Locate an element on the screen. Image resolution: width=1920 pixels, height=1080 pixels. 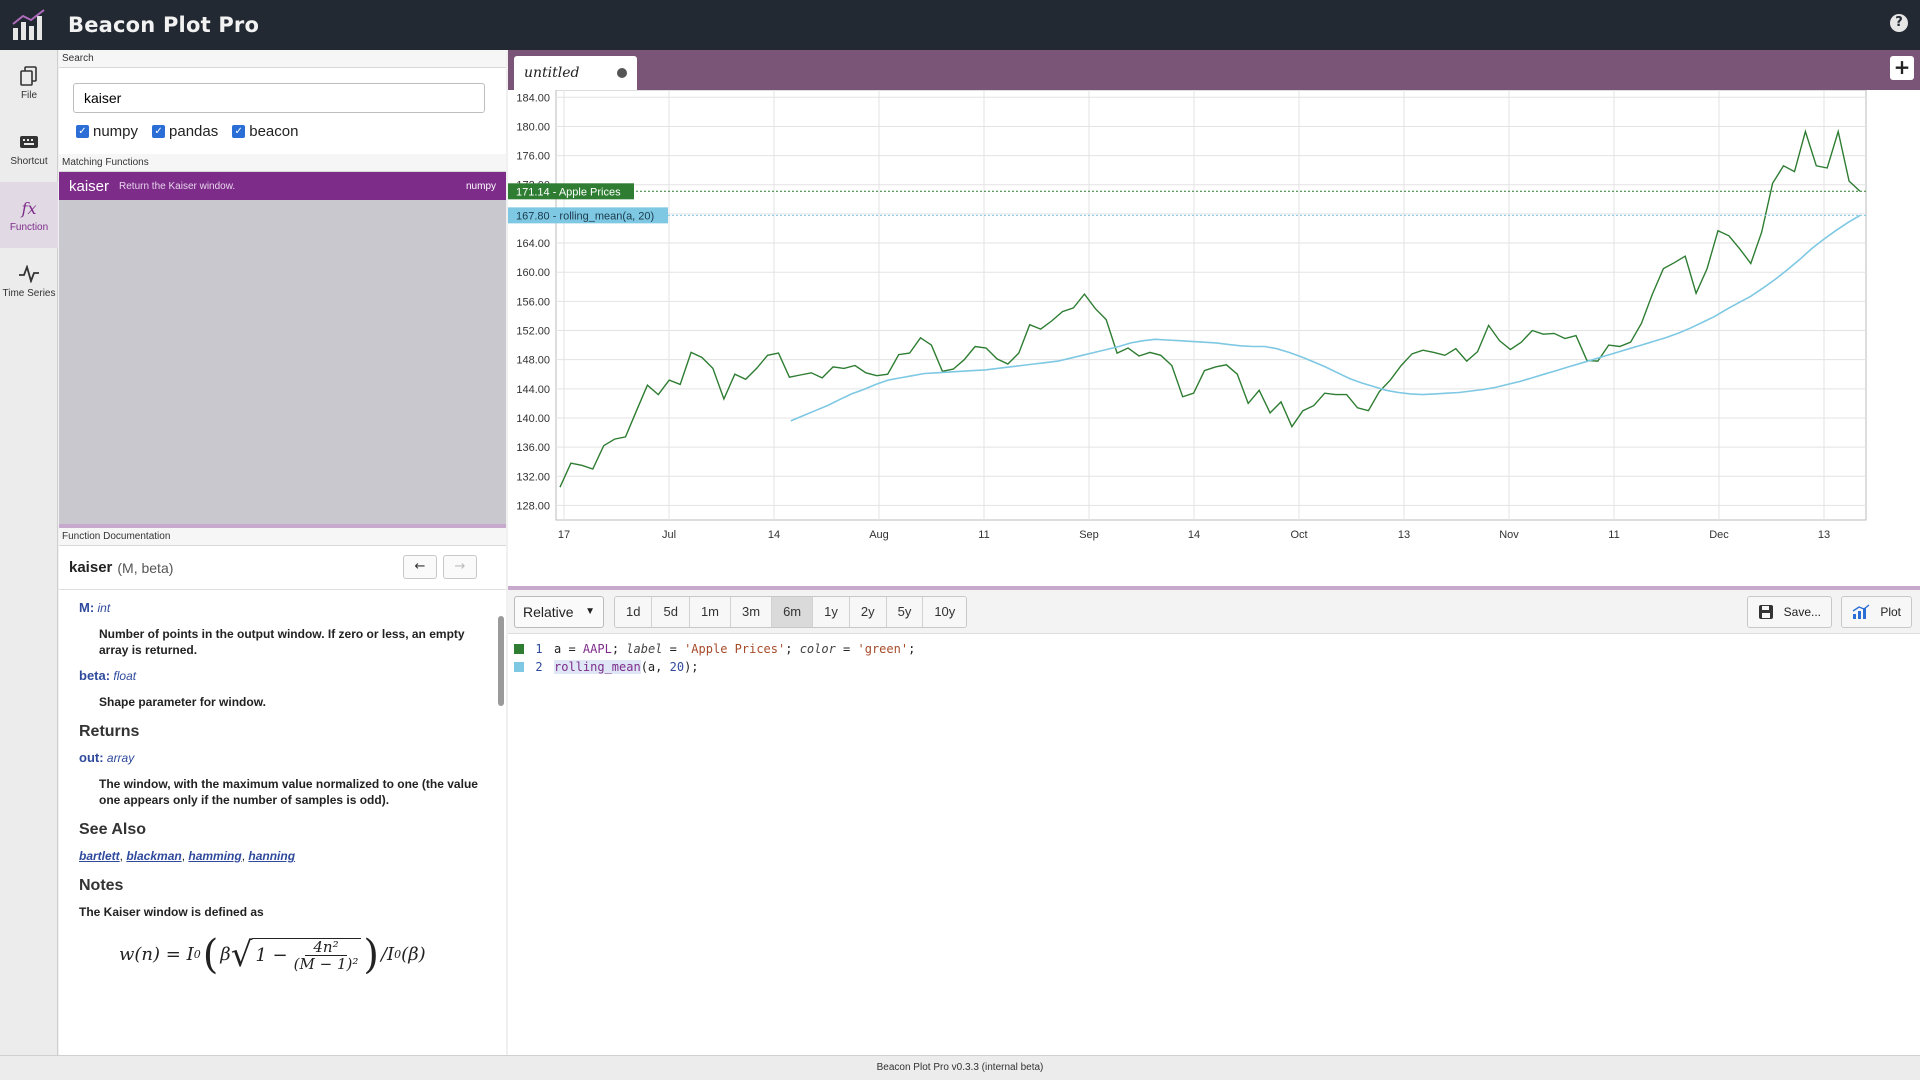
function-lib: numpy is located at coordinates (480, 186).